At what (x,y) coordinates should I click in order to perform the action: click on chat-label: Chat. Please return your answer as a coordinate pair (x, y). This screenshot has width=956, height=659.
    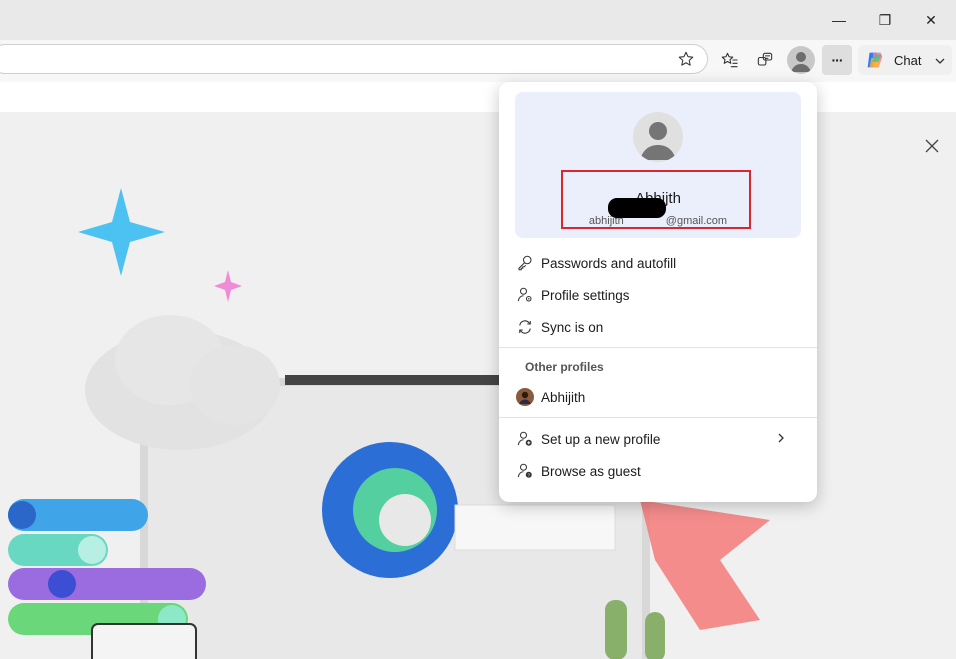
    Looking at the image, I should click on (908, 60).